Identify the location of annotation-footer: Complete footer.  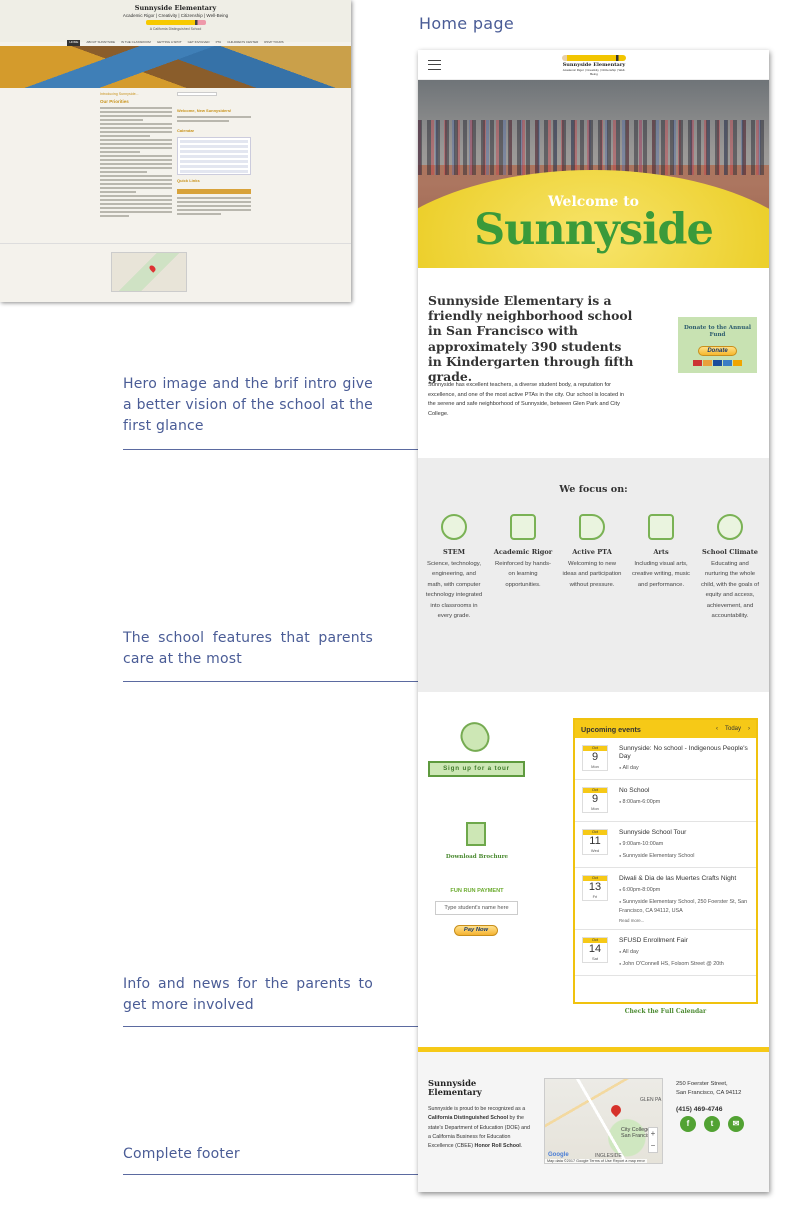
(181, 1154).